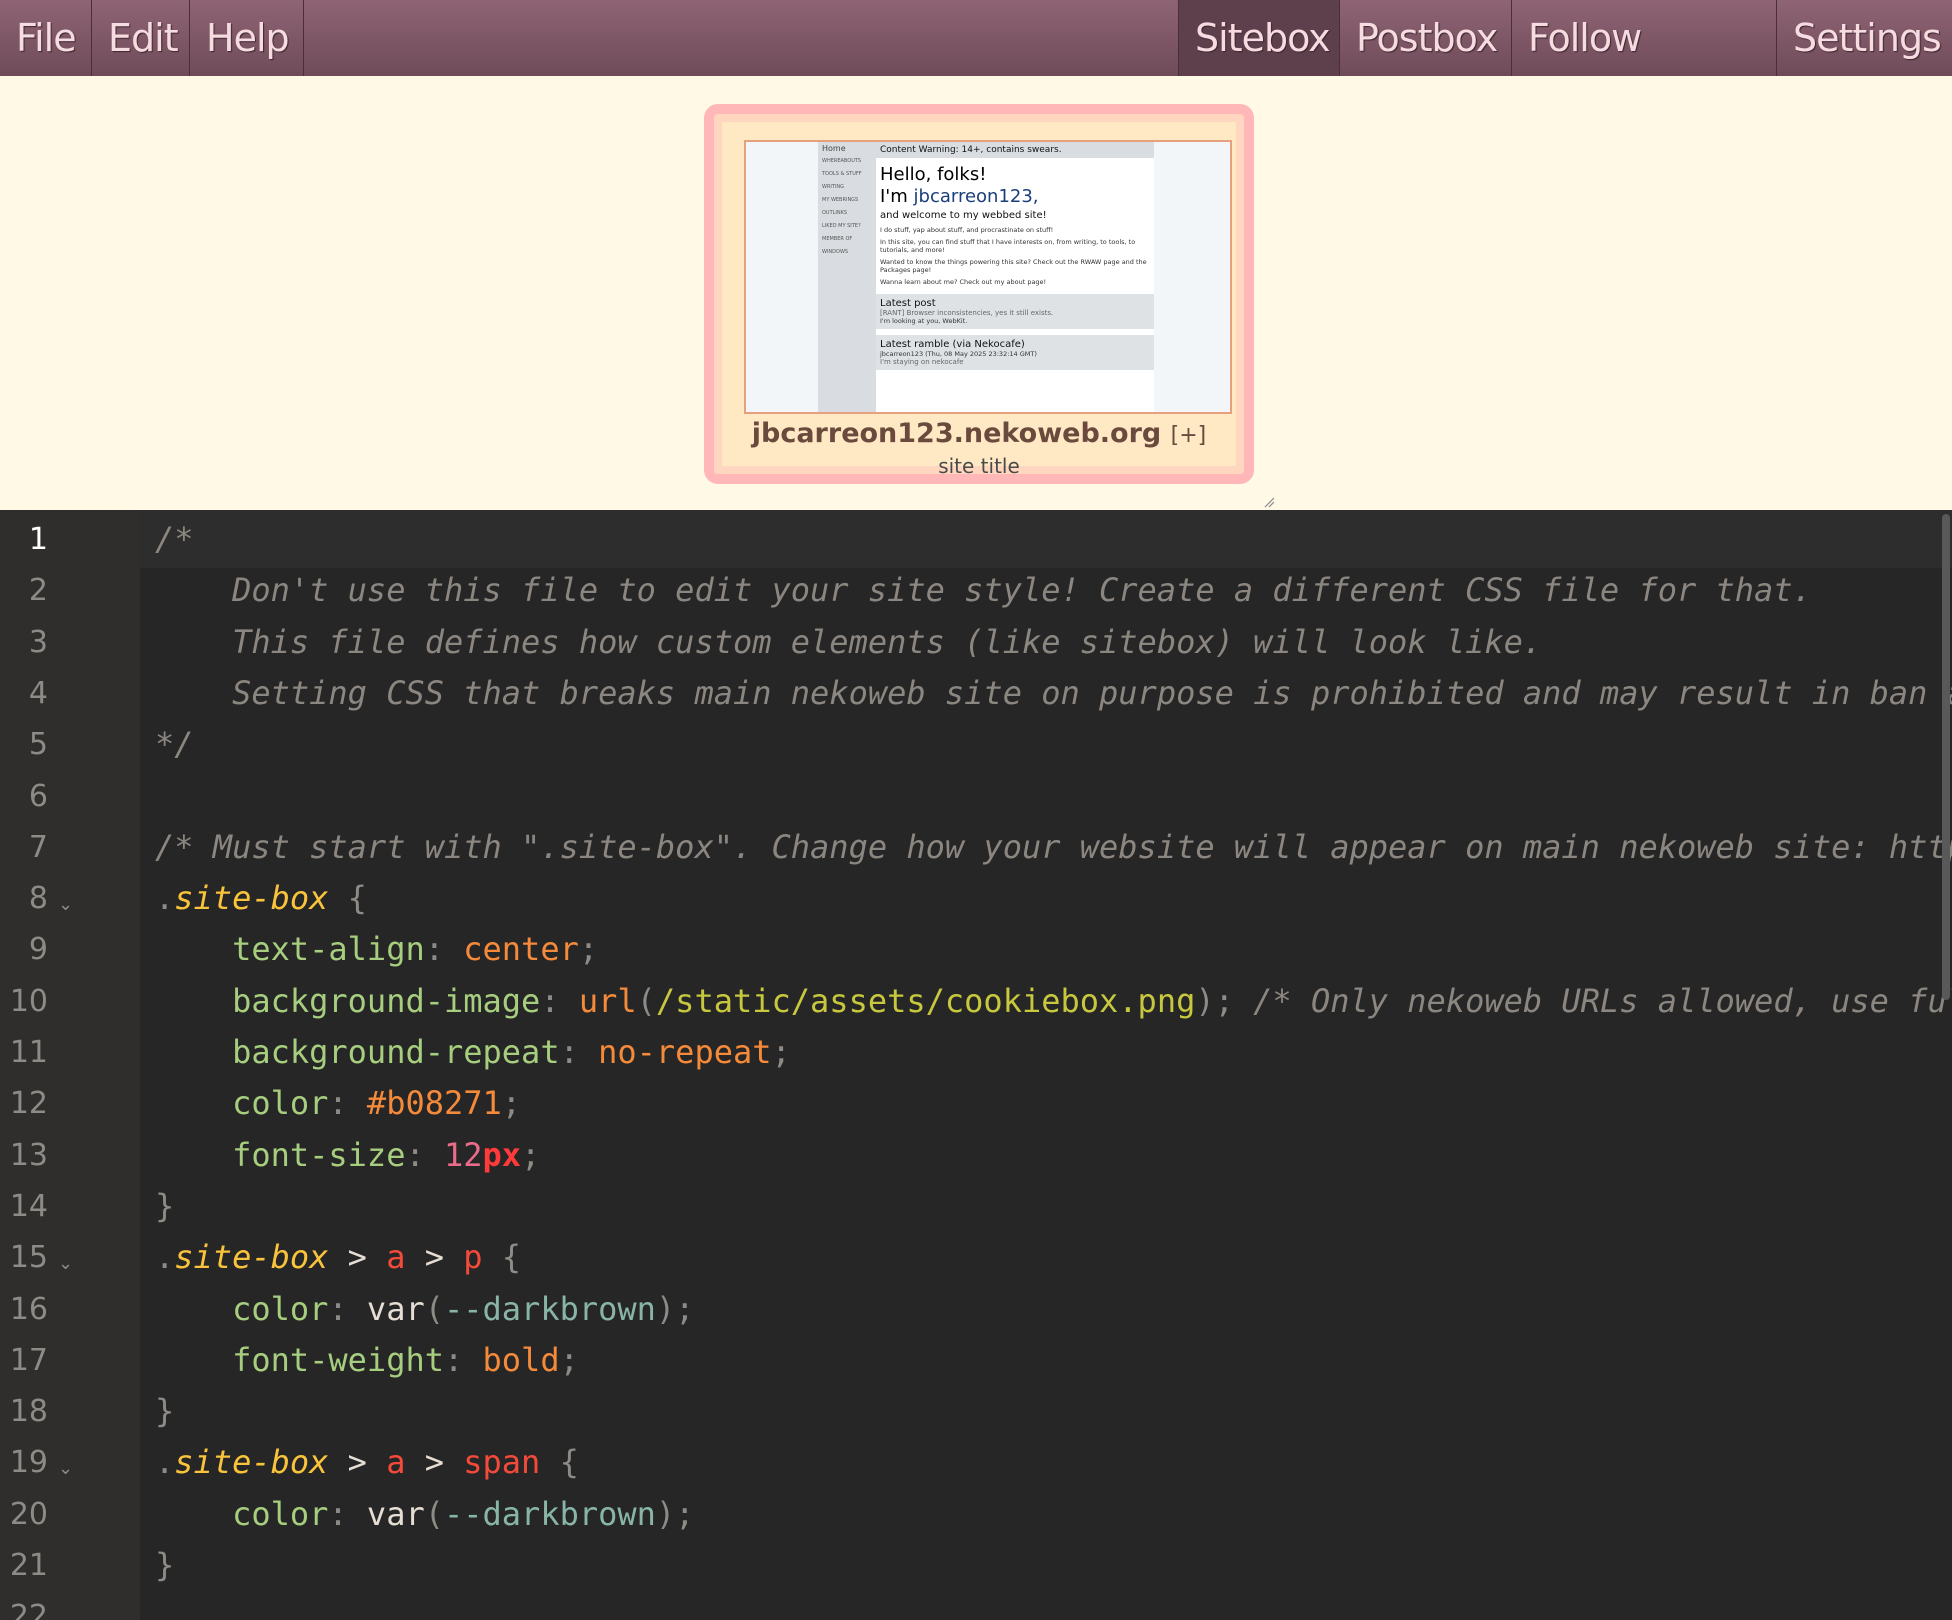 Image resolution: width=1952 pixels, height=1620 pixels. Describe the element at coordinates (781, 1052) in the screenshot. I see `code-token: ;` at that location.